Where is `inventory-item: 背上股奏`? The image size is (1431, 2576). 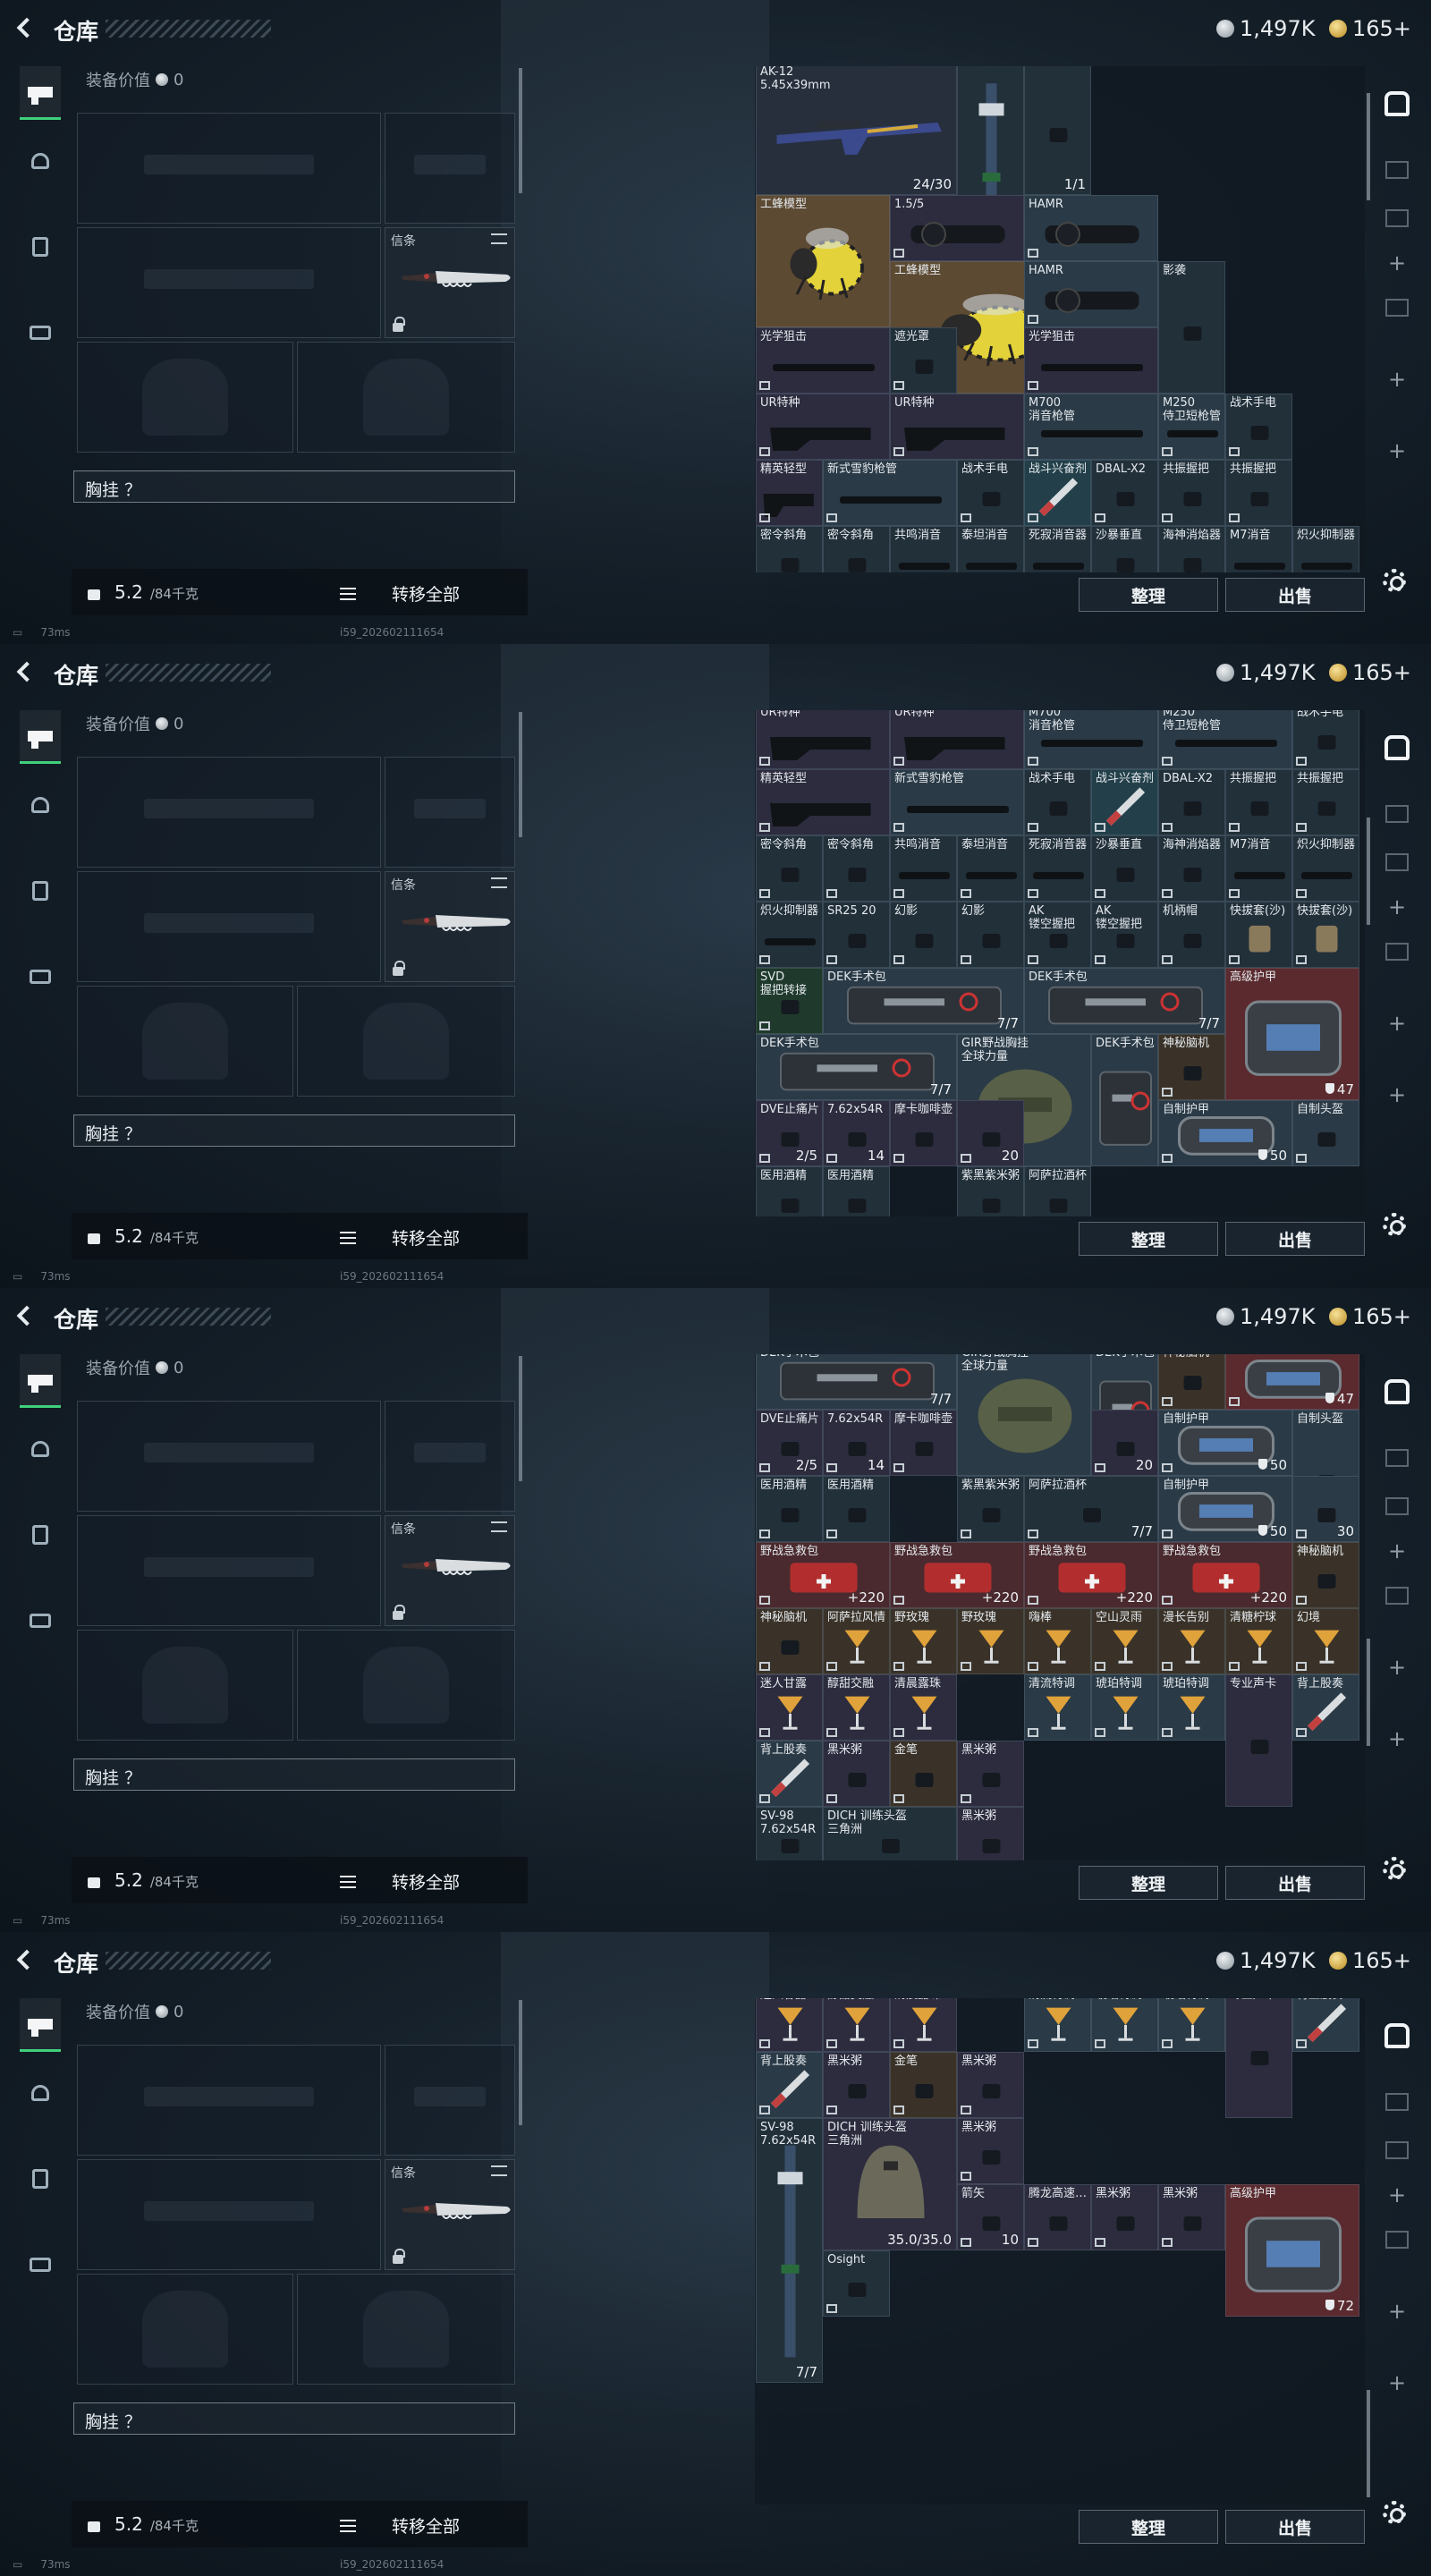 inventory-item: 背上股奏 is located at coordinates (1326, 1707).